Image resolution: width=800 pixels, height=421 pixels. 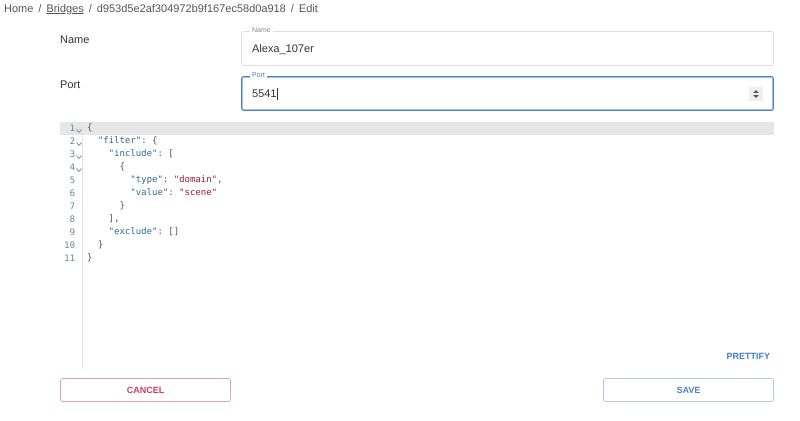 What do you see at coordinates (65, 9) in the screenshot?
I see `breadcrumb-link: Bridges` at bounding box center [65, 9].